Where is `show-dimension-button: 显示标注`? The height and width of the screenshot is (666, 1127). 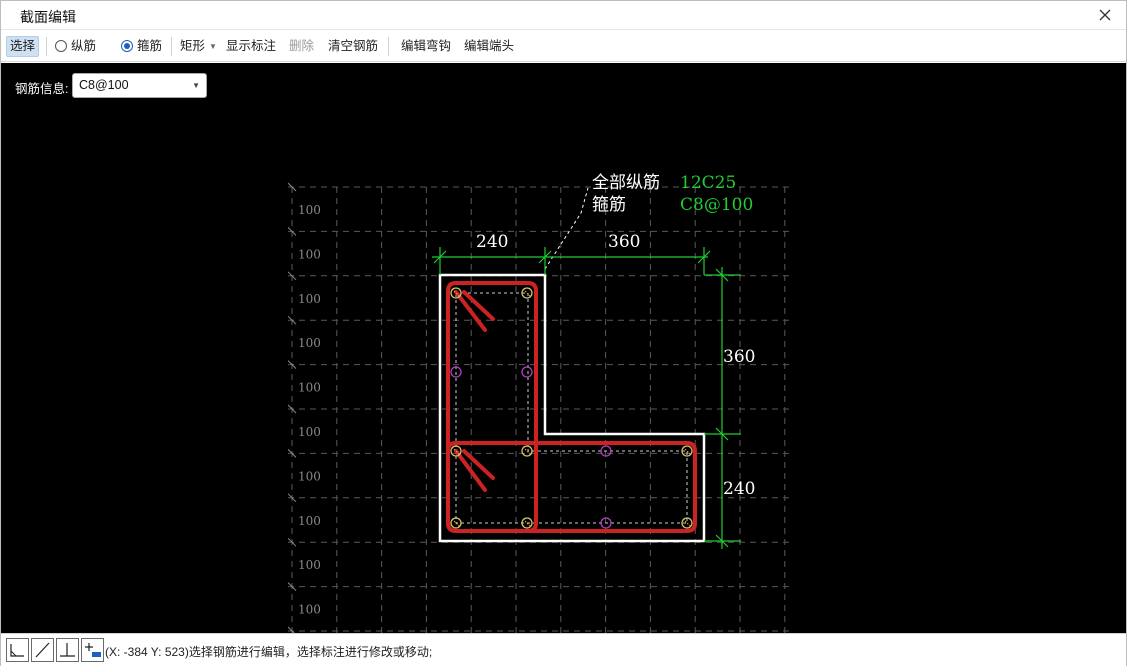 show-dimension-button: 显示标注 is located at coordinates (251, 46).